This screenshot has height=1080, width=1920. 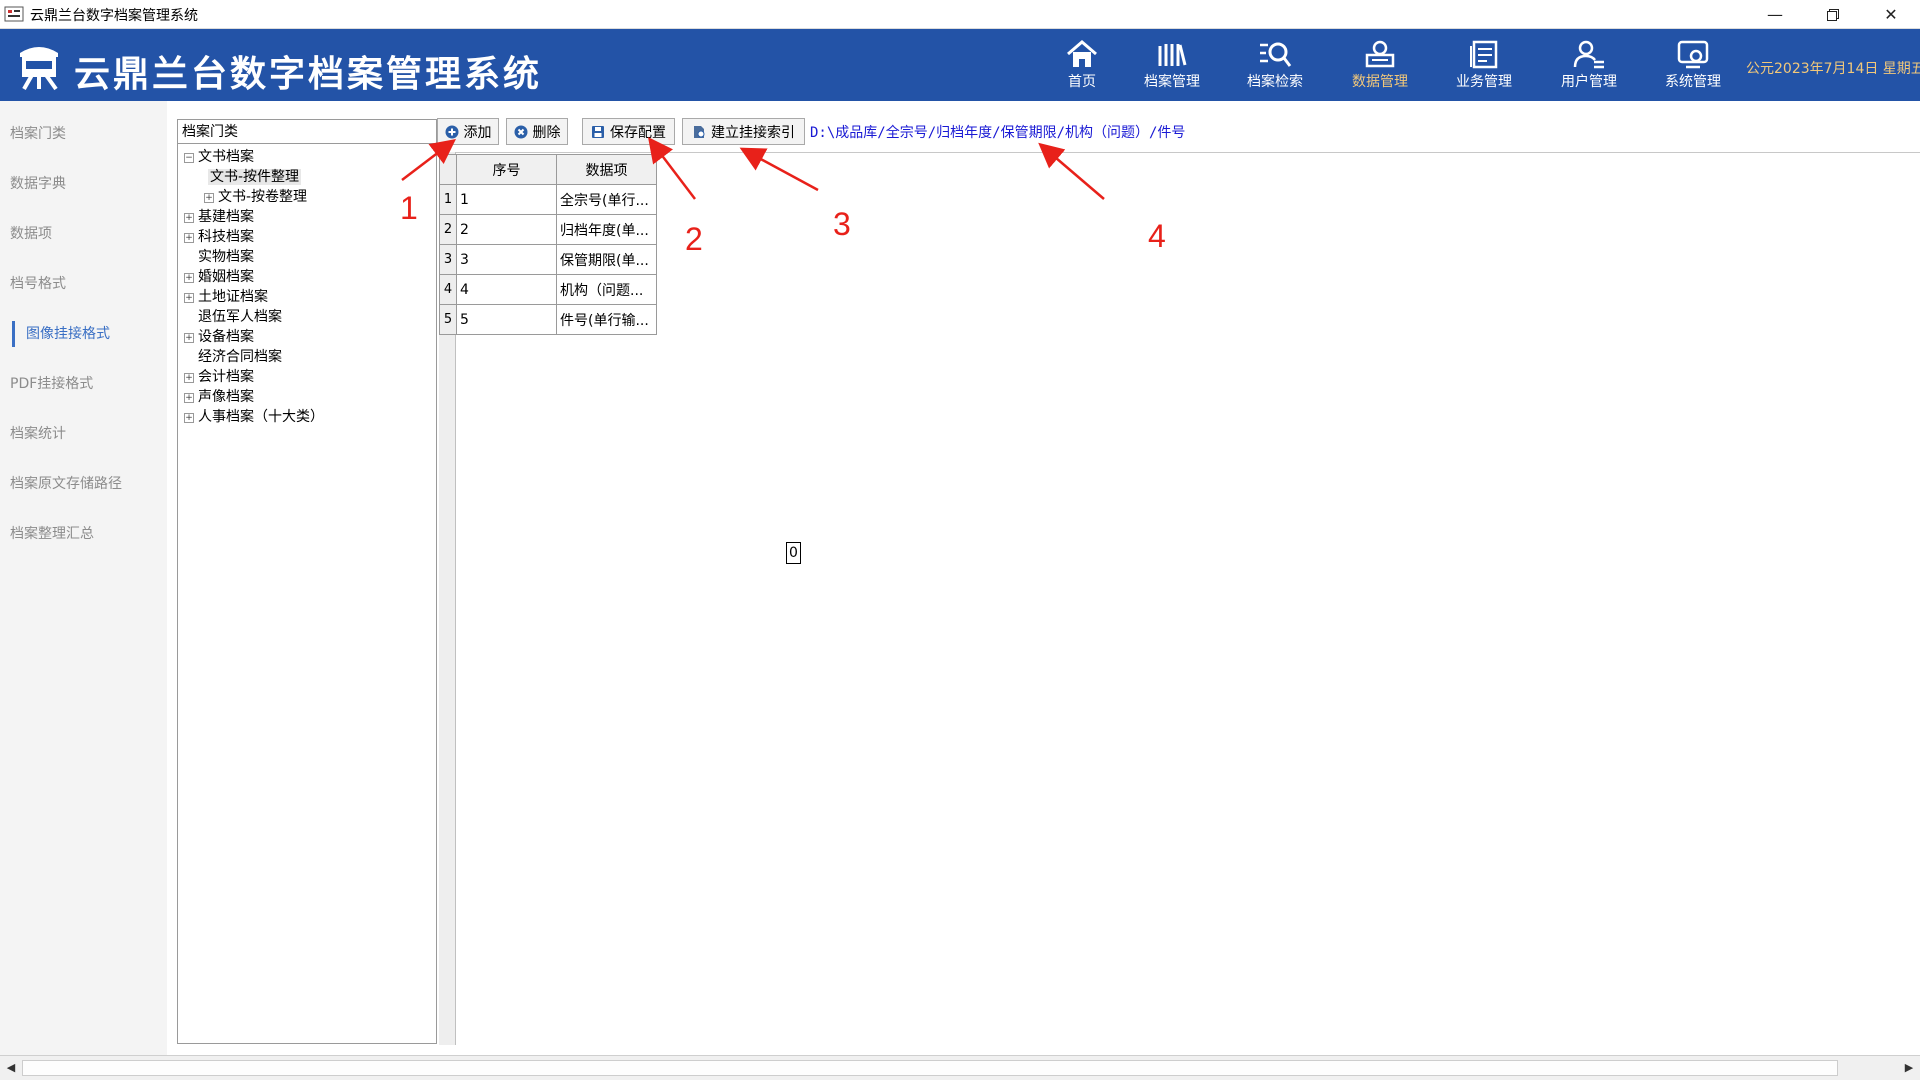 I want to click on annotation-number: 1, so click(x=409, y=208).